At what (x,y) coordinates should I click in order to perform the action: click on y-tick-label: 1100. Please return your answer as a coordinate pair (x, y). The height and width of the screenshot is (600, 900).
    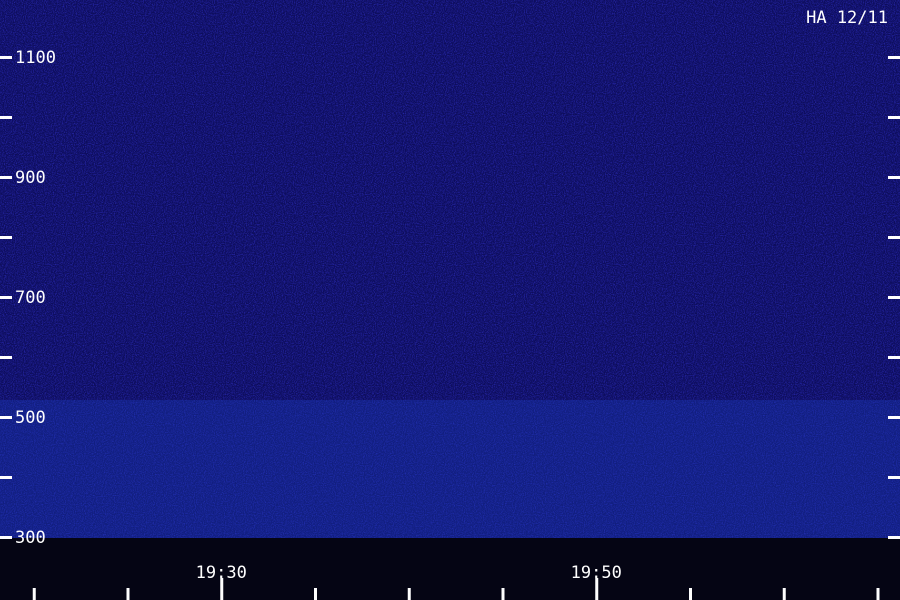
    Looking at the image, I should click on (35, 58).